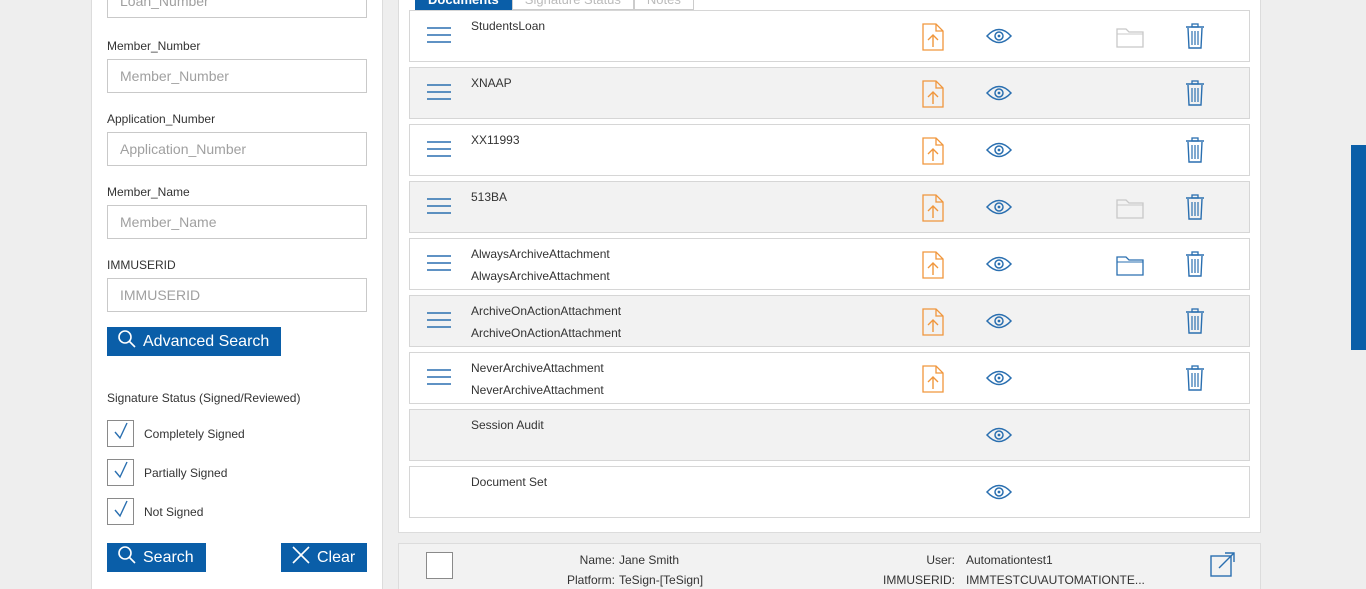 This screenshot has height=589, width=1366. What do you see at coordinates (940, 560) in the screenshot?
I see `user-label: User:` at bounding box center [940, 560].